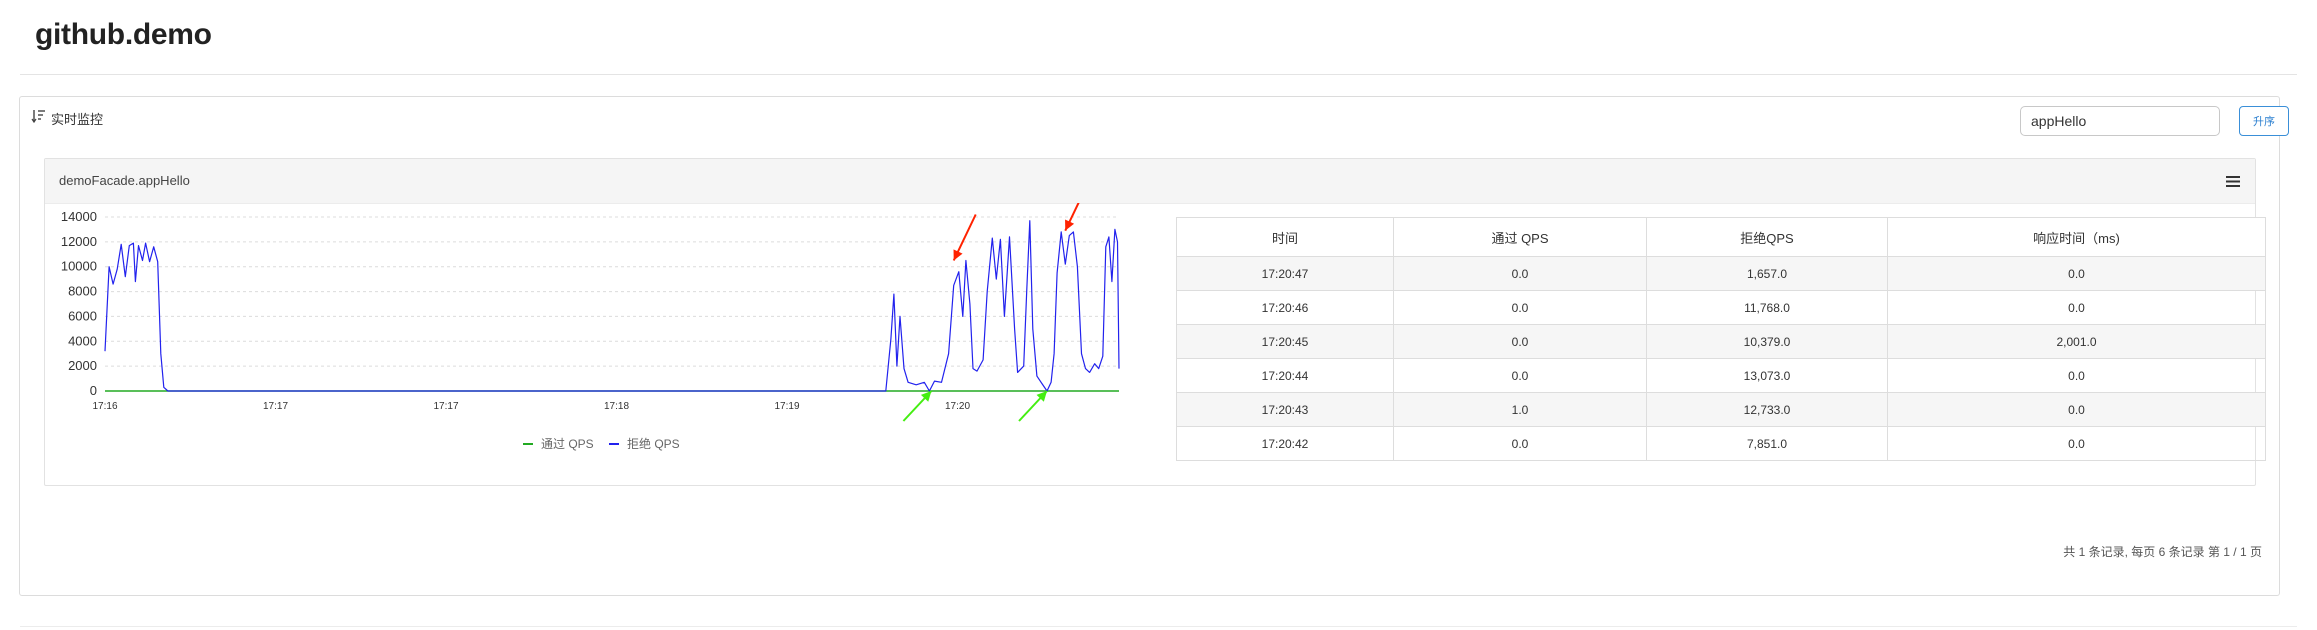 The height and width of the screenshot is (630, 2317). What do you see at coordinates (1767, 409) in the screenshot?
I see `cell-block-qps: 12,733.0` at bounding box center [1767, 409].